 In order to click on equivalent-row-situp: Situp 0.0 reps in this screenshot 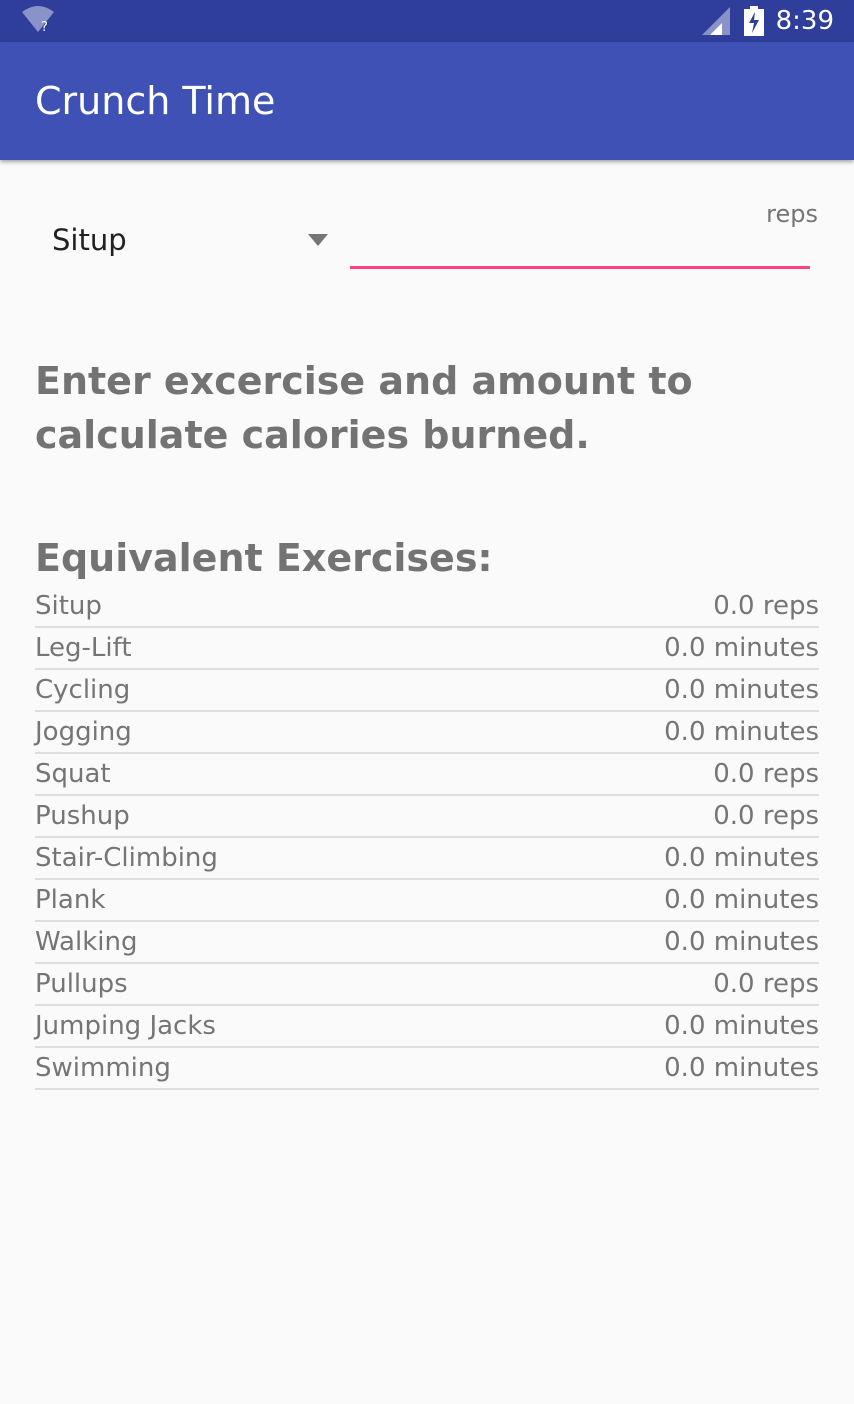, I will do `click(427, 607)`.